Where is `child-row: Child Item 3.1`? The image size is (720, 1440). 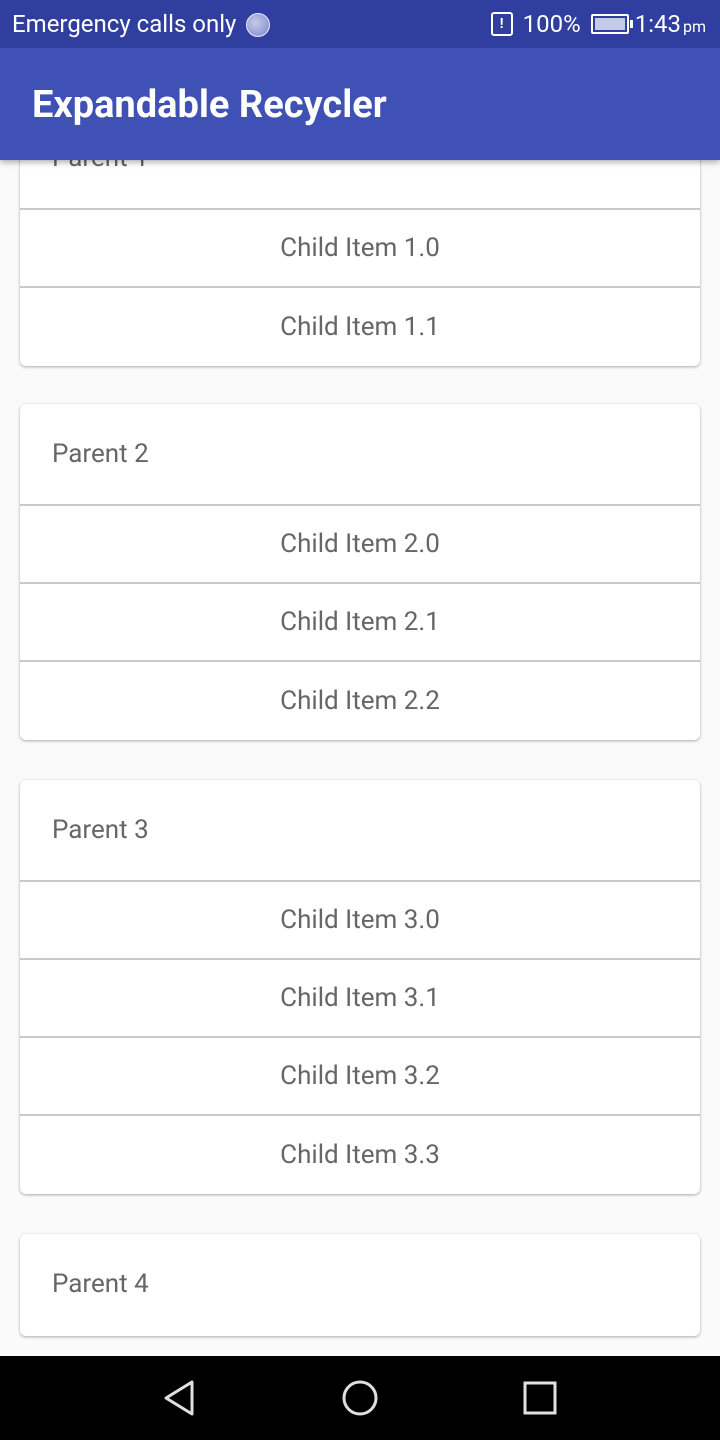
child-row: Child Item 3.1 is located at coordinates (360, 999).